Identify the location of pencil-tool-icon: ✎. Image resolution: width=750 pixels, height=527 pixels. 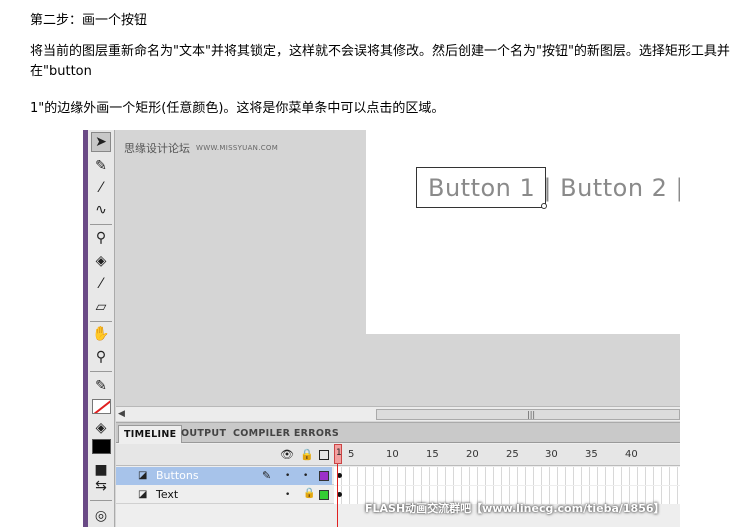
(101, 166).